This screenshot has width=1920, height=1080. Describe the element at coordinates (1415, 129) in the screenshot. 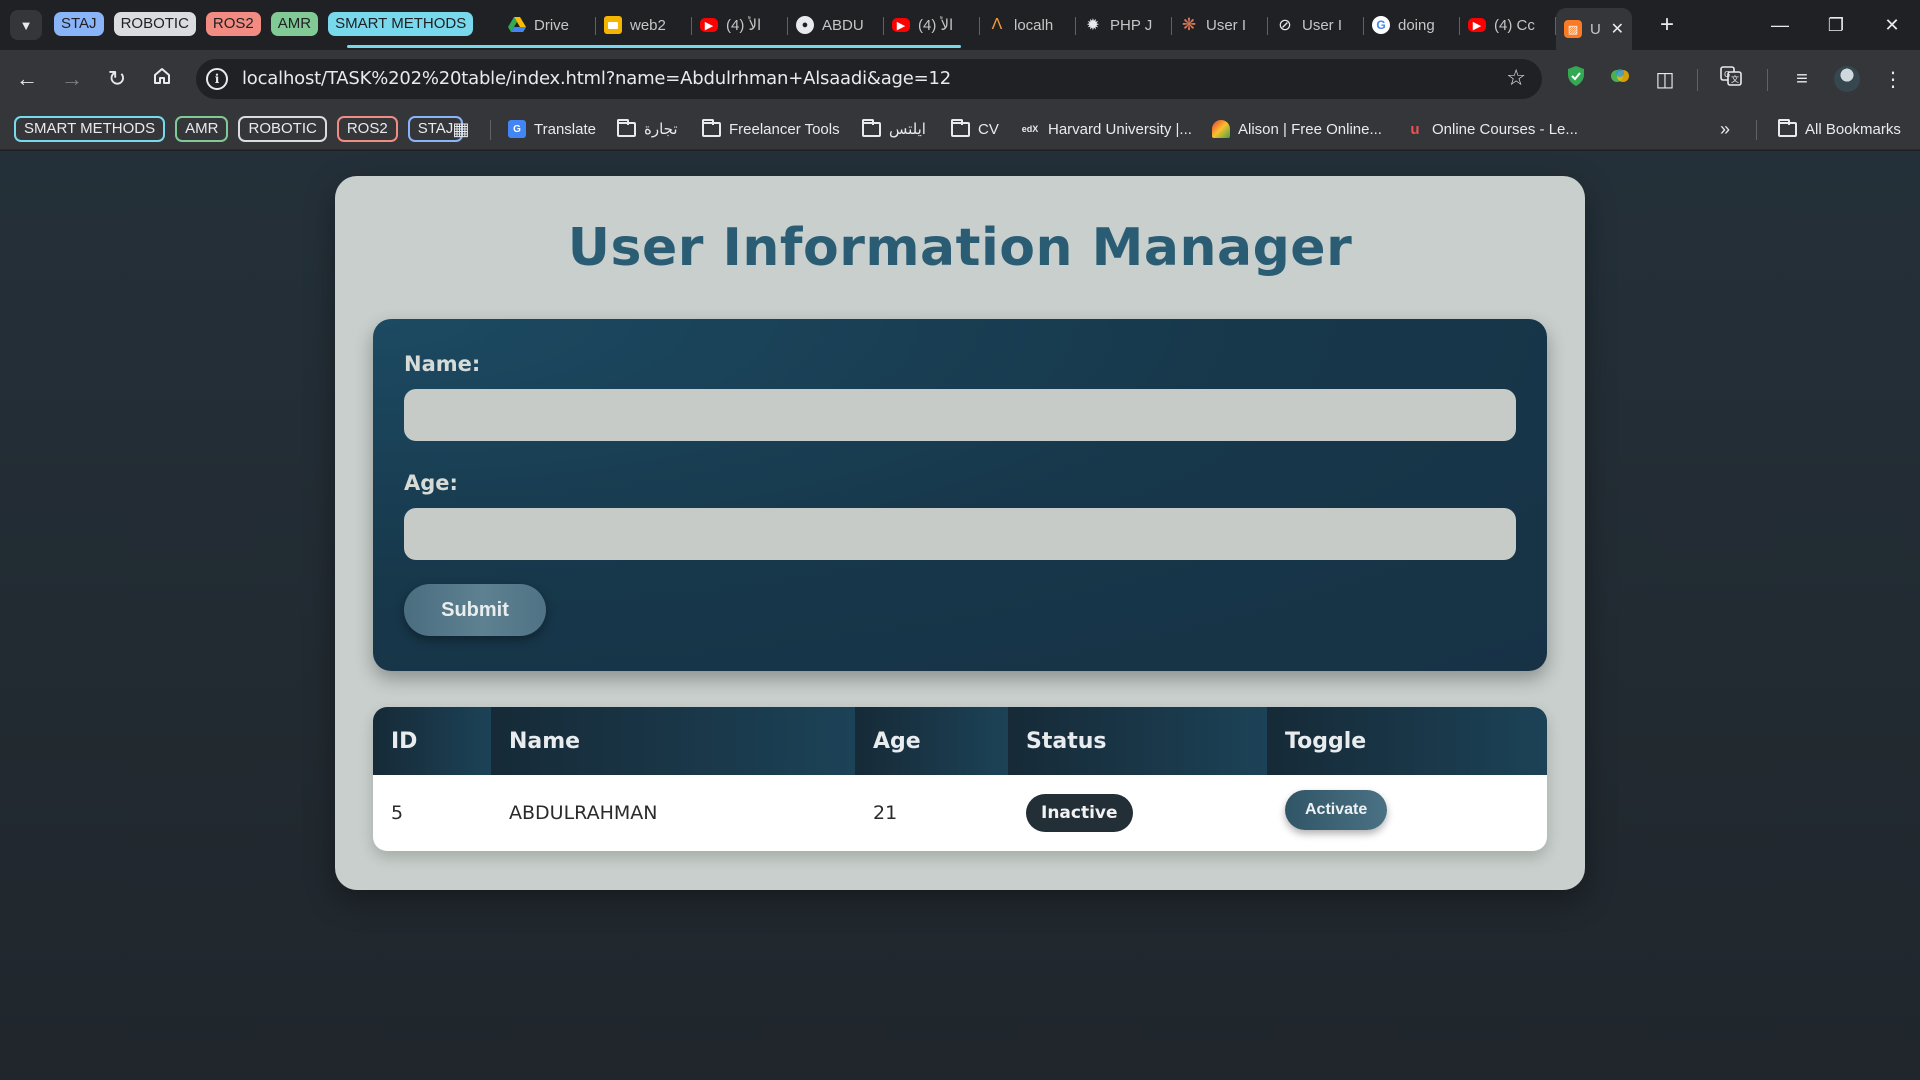

I see `udemy-icon: u` at that location.